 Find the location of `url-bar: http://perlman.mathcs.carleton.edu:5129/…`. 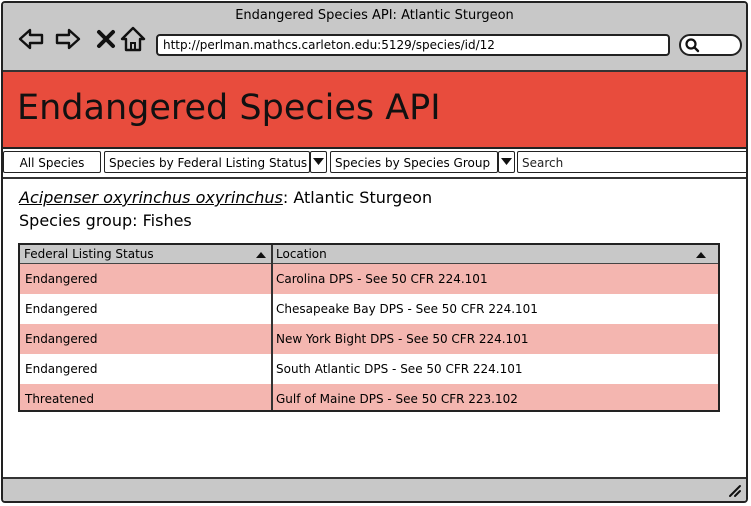

url-bar: http://perlman.mathcs.carleton.edu:5129/… is located at coordinates (413, 45).